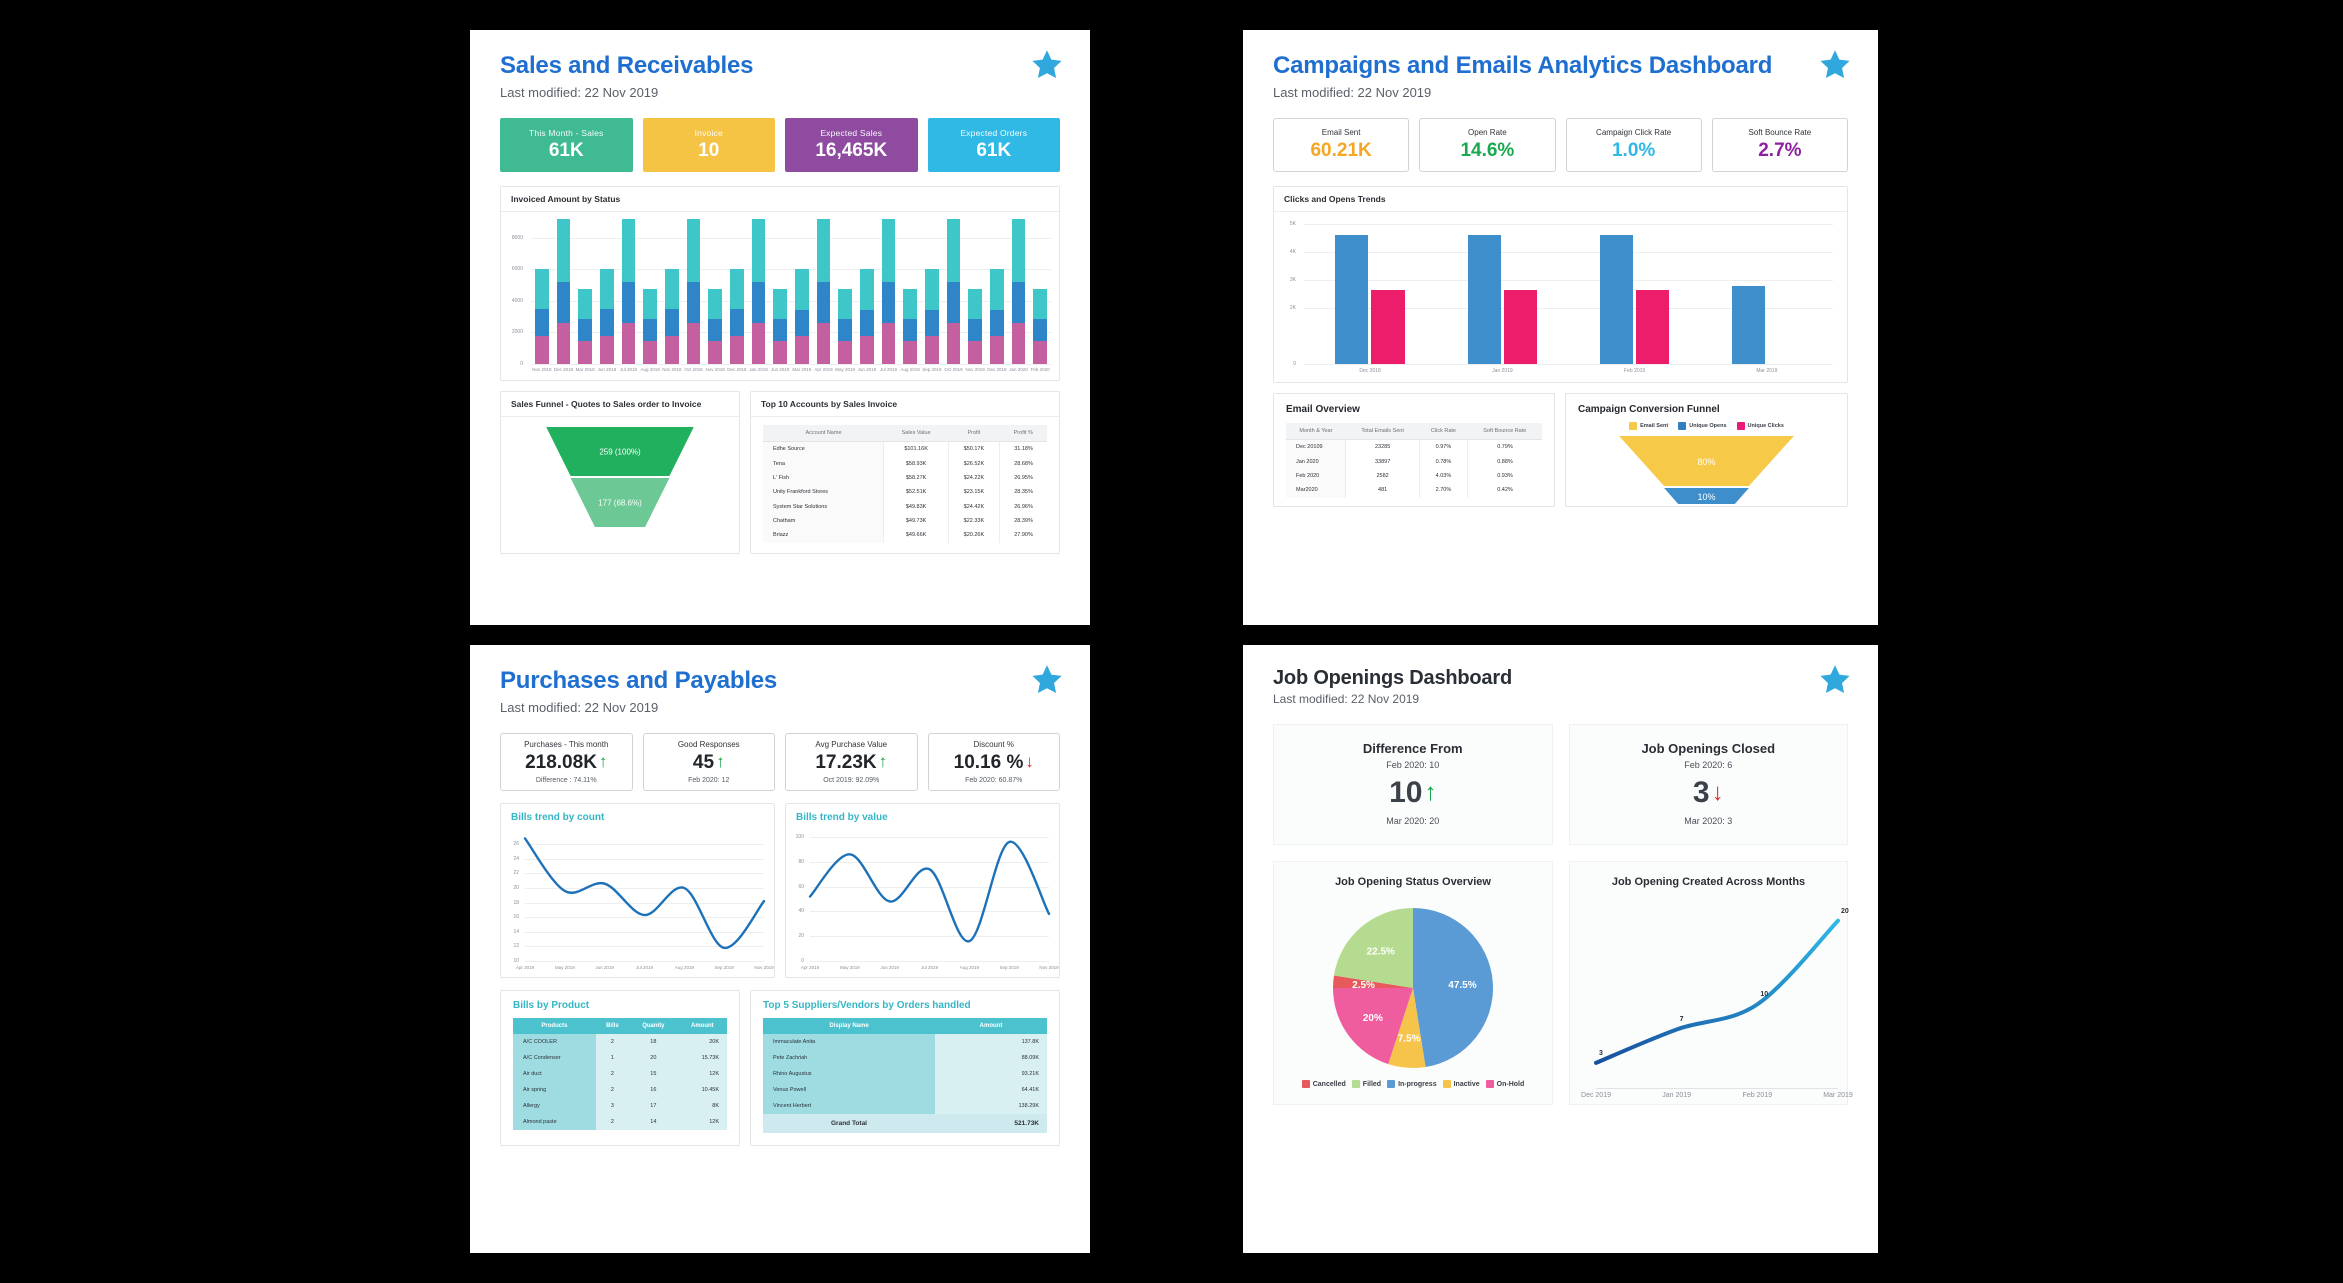 The image size is (2343, 1283). Describe the element at coordinates (1414, 490) in the screenshot. I see `table-row: Mar2020 481 2.70% 0.42%` at that location.